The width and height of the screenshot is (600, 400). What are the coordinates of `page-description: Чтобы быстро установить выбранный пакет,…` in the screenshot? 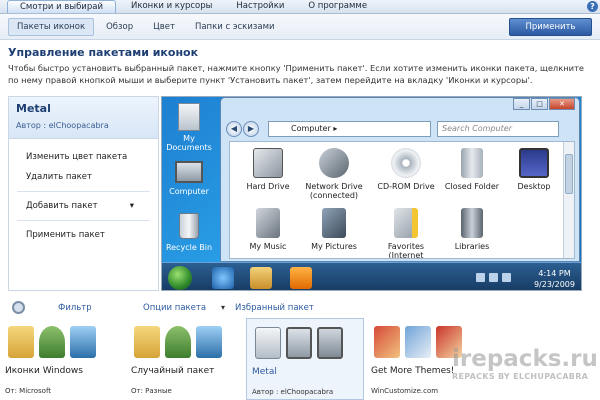 It's located at (296, 74).